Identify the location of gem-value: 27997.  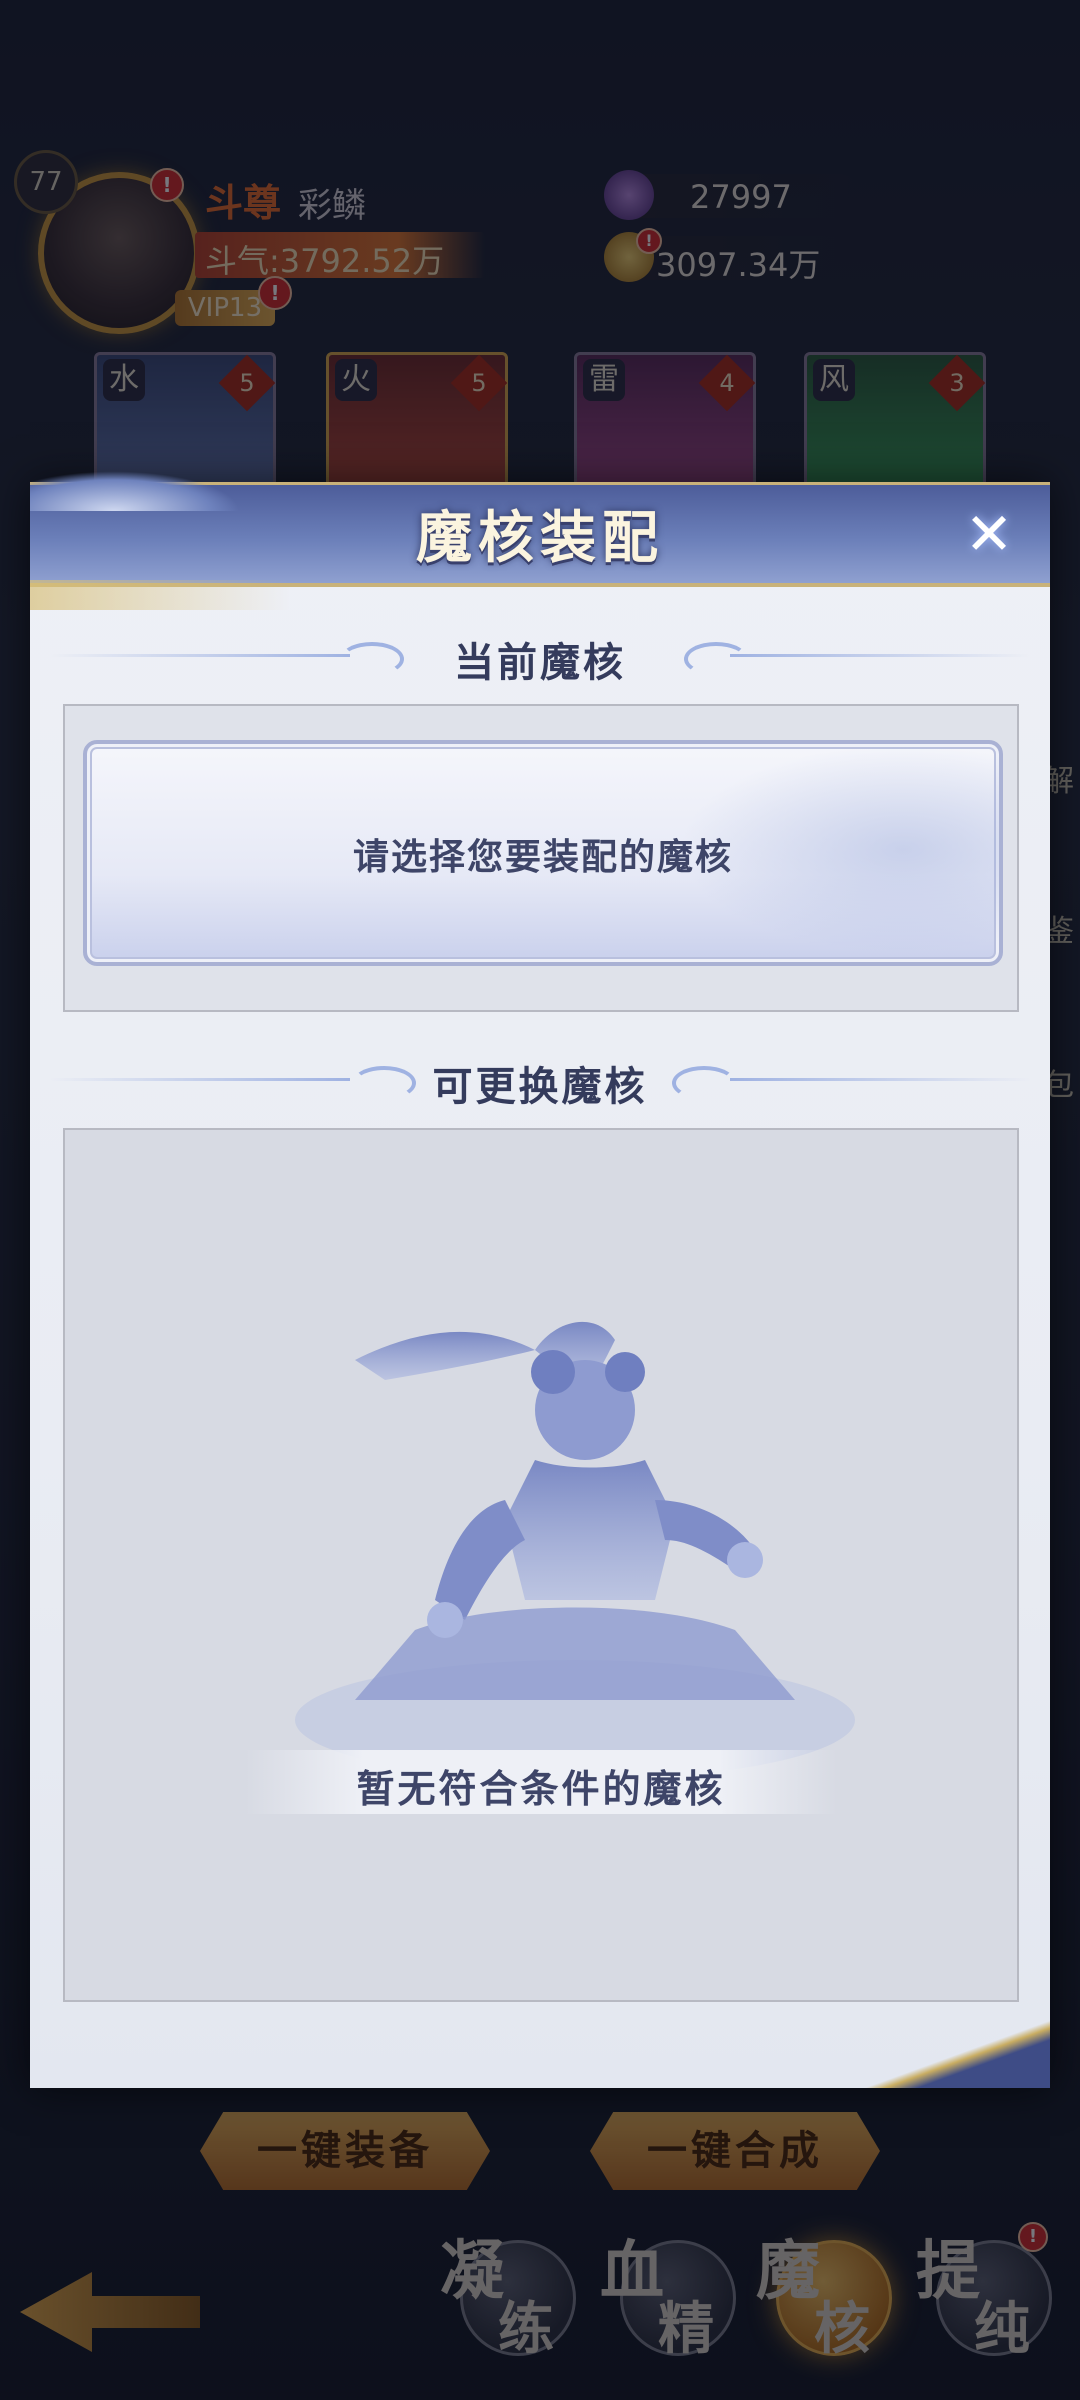
(741, 197).